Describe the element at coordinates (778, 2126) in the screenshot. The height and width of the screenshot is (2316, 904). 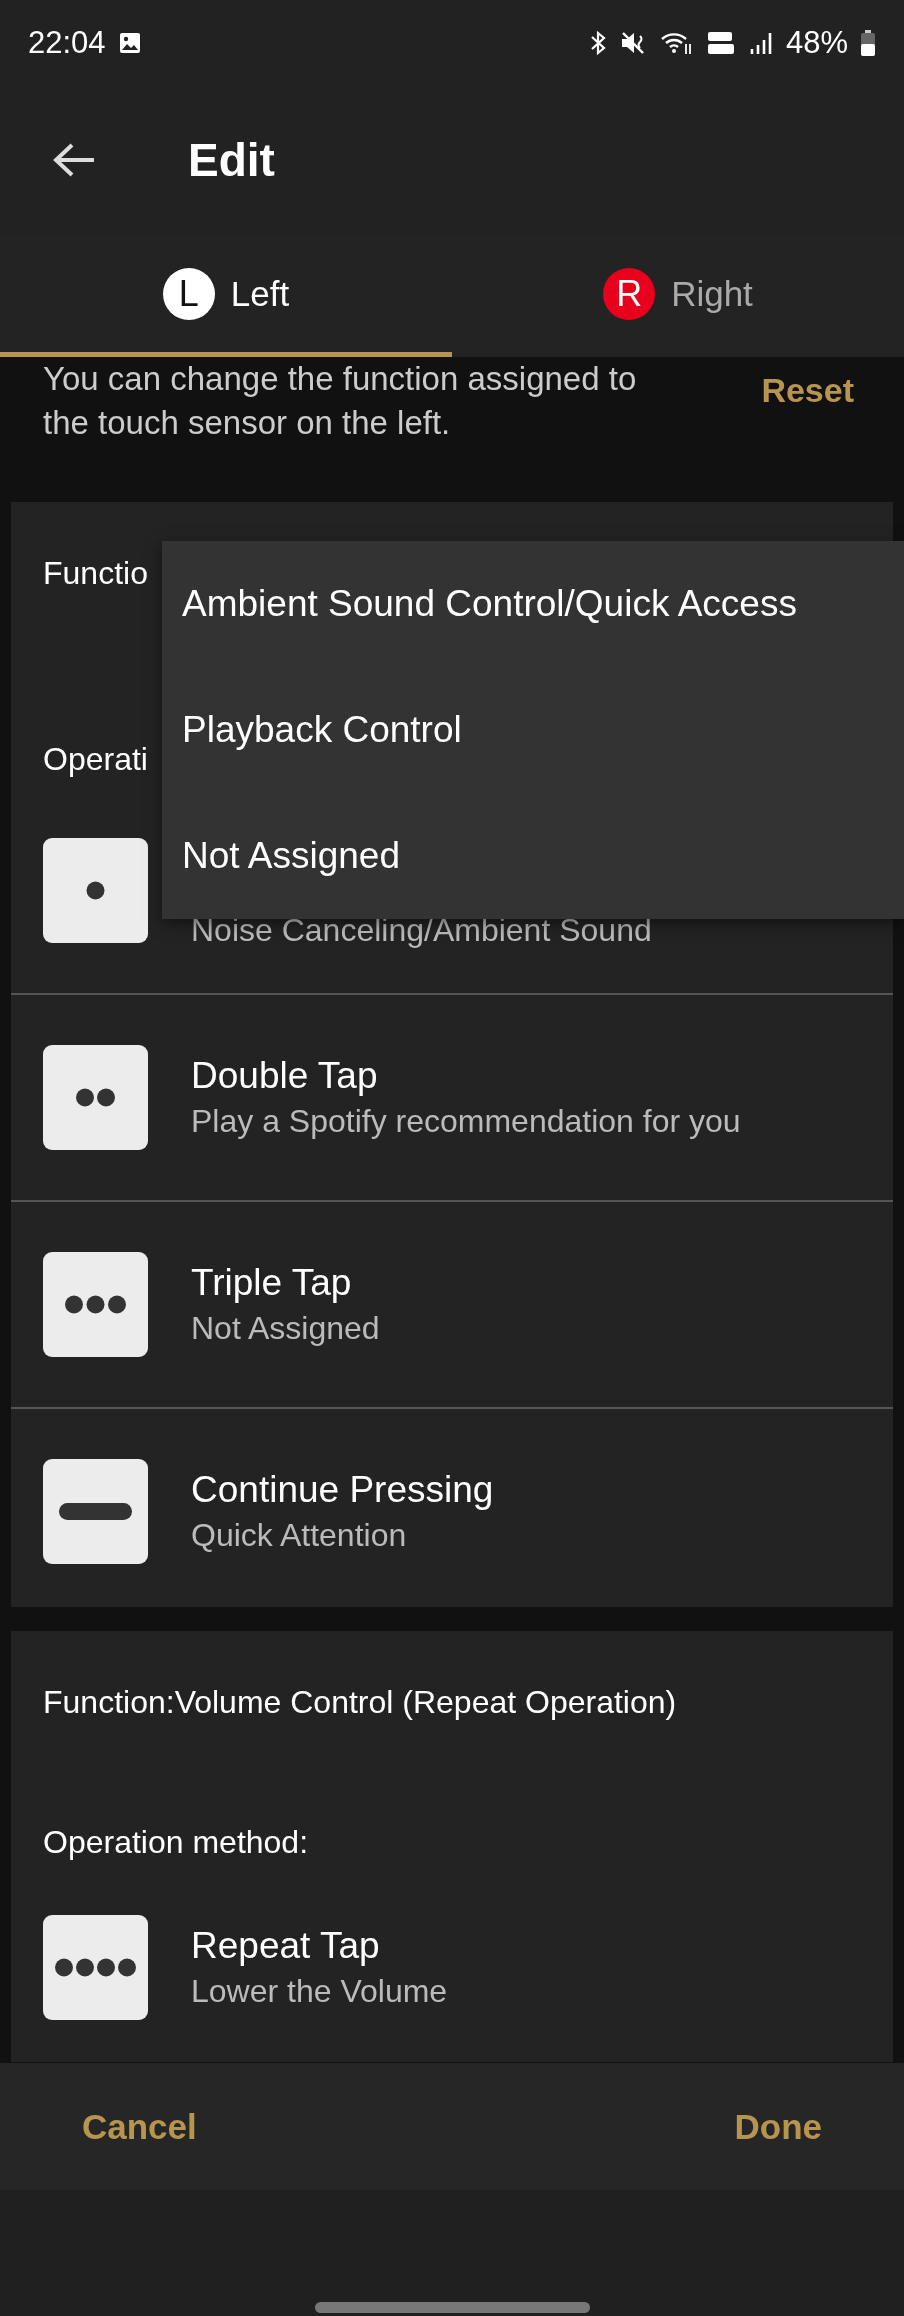
I see `done-button: Done` at that location.